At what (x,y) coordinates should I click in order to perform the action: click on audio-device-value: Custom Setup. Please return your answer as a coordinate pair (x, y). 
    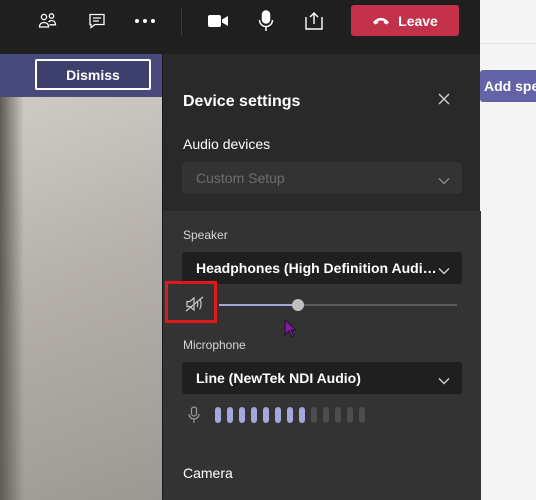
    Looking at the image, I should click on (240, 178).